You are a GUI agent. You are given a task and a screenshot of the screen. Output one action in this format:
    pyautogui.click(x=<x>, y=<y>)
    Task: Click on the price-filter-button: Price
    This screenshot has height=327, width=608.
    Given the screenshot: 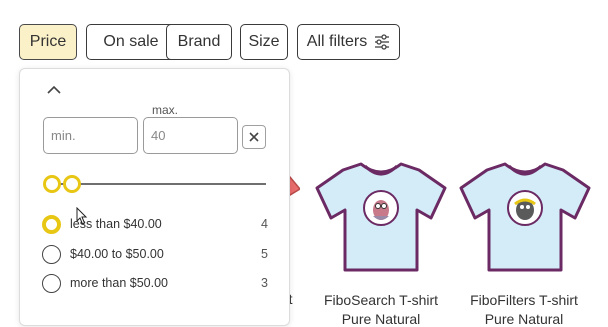 What is the action you would take?
    pyautogui.click(x=48, y=42)
    